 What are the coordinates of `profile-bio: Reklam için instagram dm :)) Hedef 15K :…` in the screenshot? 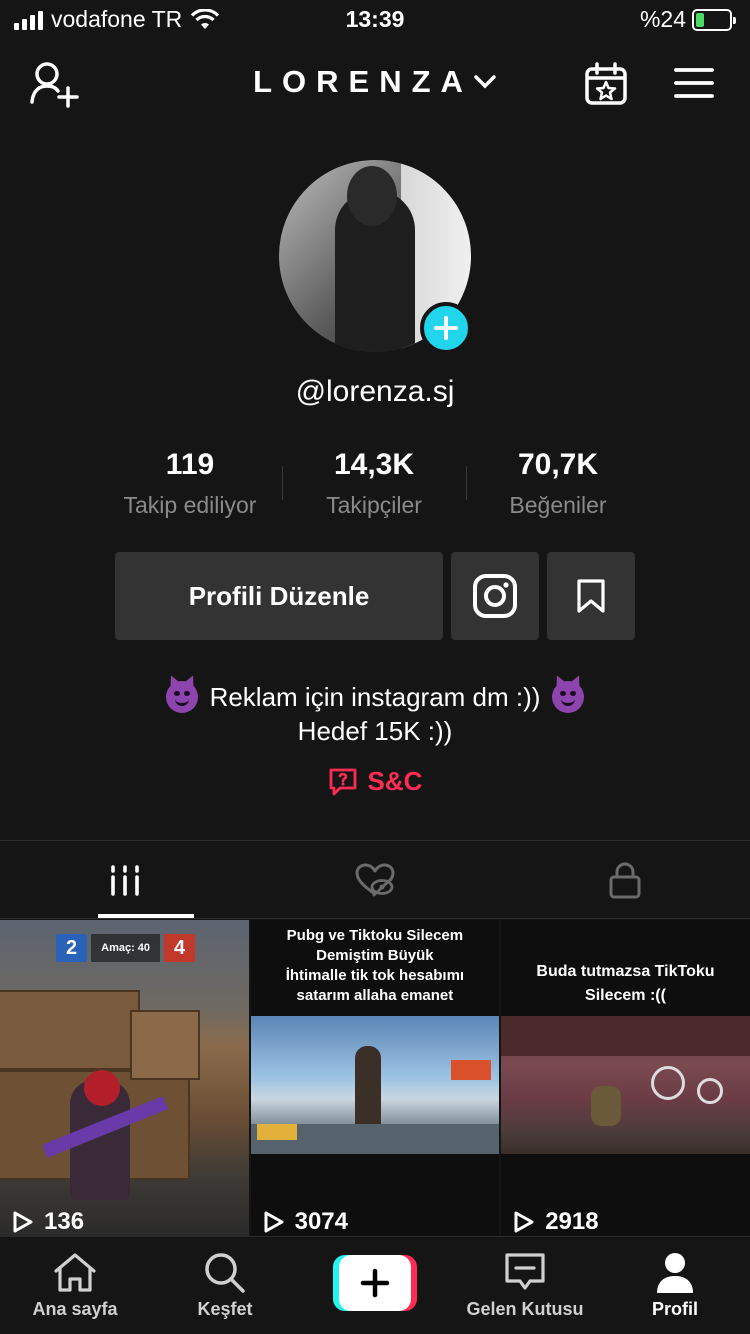 It's located at (375, 714).